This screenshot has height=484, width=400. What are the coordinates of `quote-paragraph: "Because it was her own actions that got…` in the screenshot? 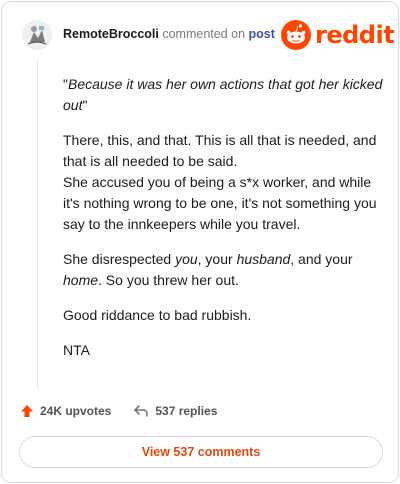 It's located at (223, 94).